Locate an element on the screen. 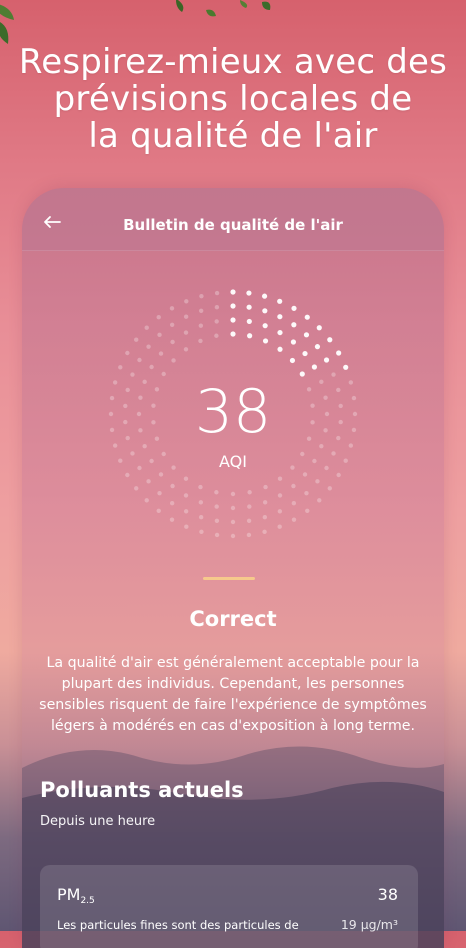 Image resolution: width=466 pixels, height=948 pixels. pollutant-name: PM2.5 is located at coordinates (76, 895).